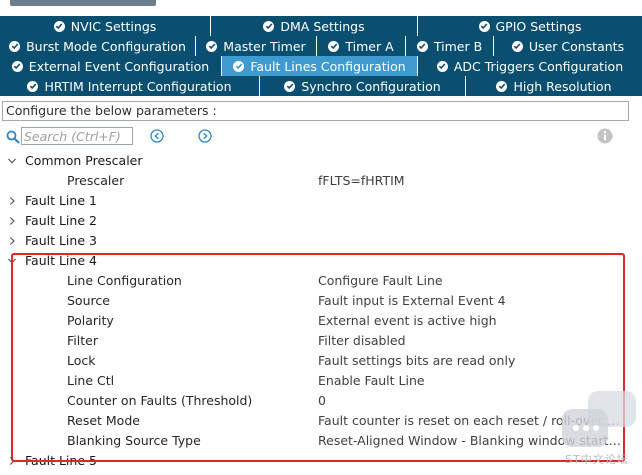  What do you see at coordinates (81, 360) in the screenshot?
I see `param-name: Lock` at bounding box center [81, 360].